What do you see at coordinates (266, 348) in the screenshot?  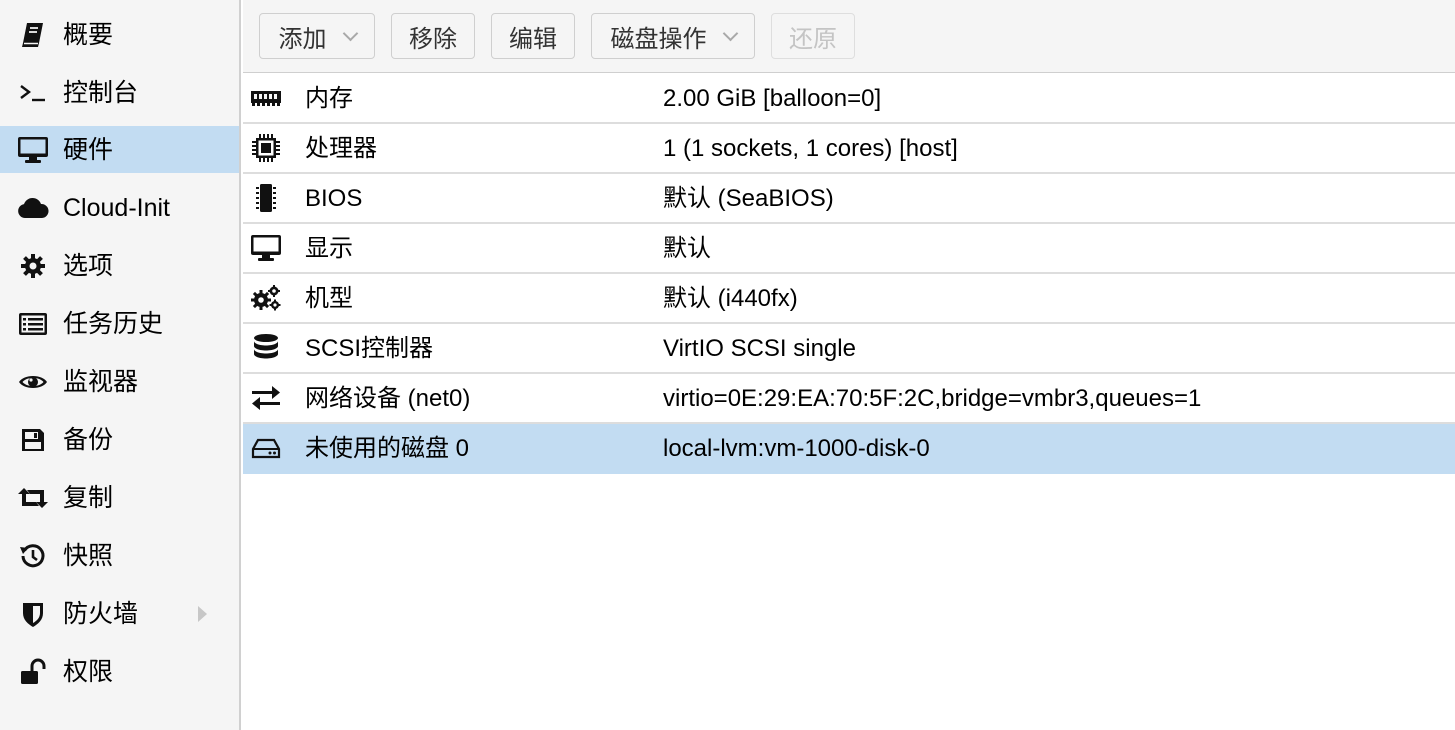 I see `database-icon` at bounding box center [266, 348].